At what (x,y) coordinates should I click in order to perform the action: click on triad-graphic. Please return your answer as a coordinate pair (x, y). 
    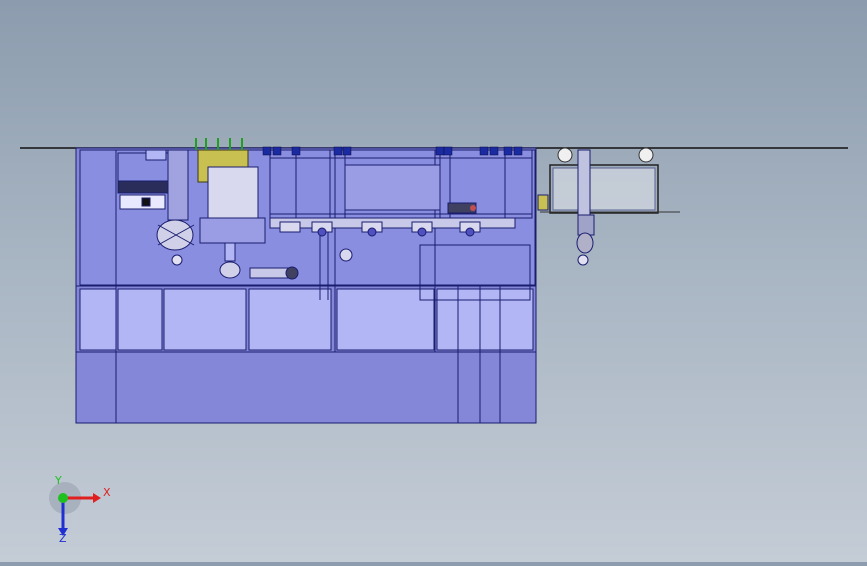
    Looking at the image, I should click on (75, 509).